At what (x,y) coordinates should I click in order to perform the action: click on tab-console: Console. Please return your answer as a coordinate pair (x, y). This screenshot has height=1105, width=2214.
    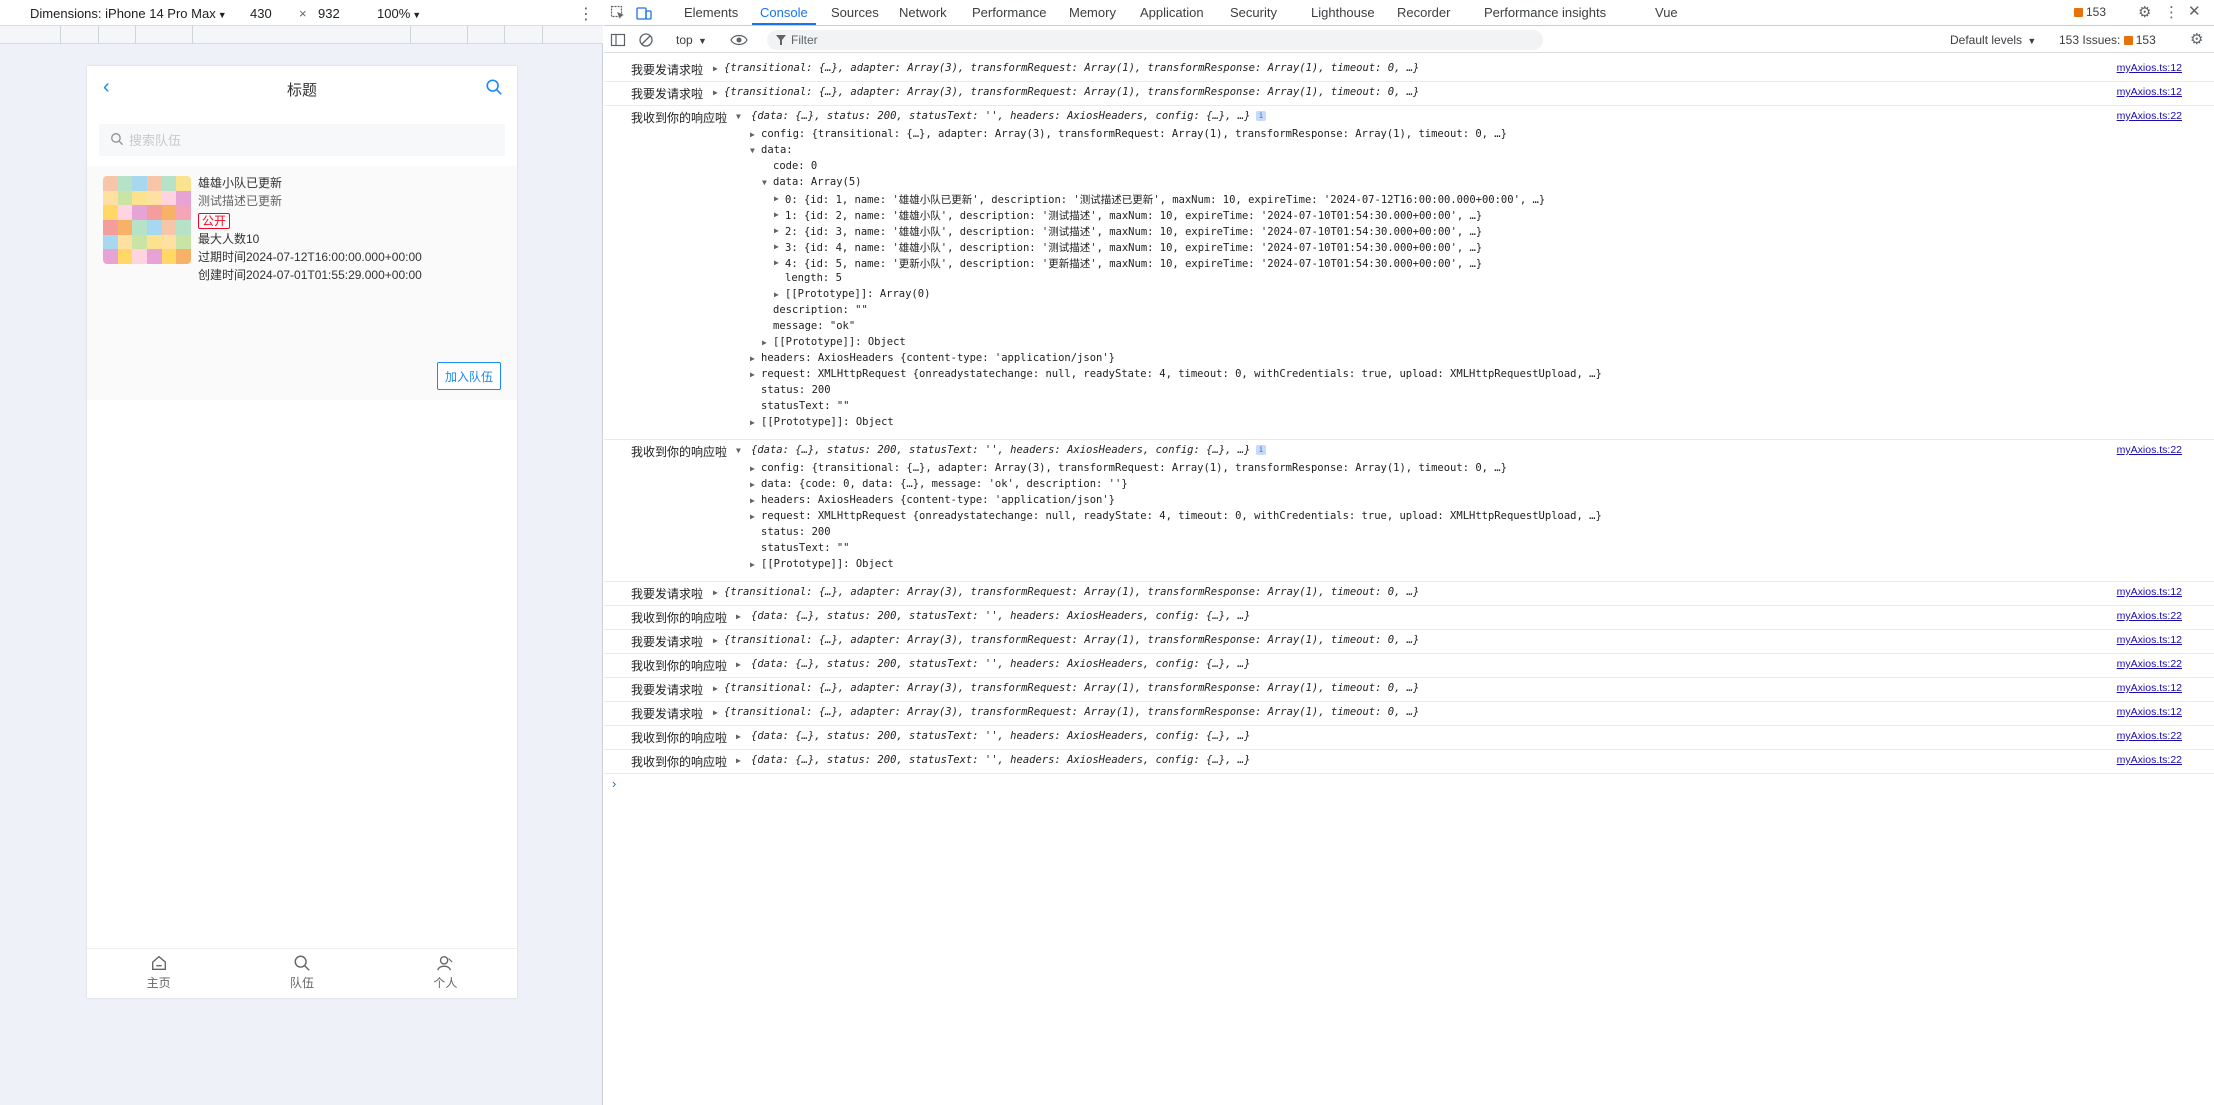
    Looking at the image, I should click on (784, 12).